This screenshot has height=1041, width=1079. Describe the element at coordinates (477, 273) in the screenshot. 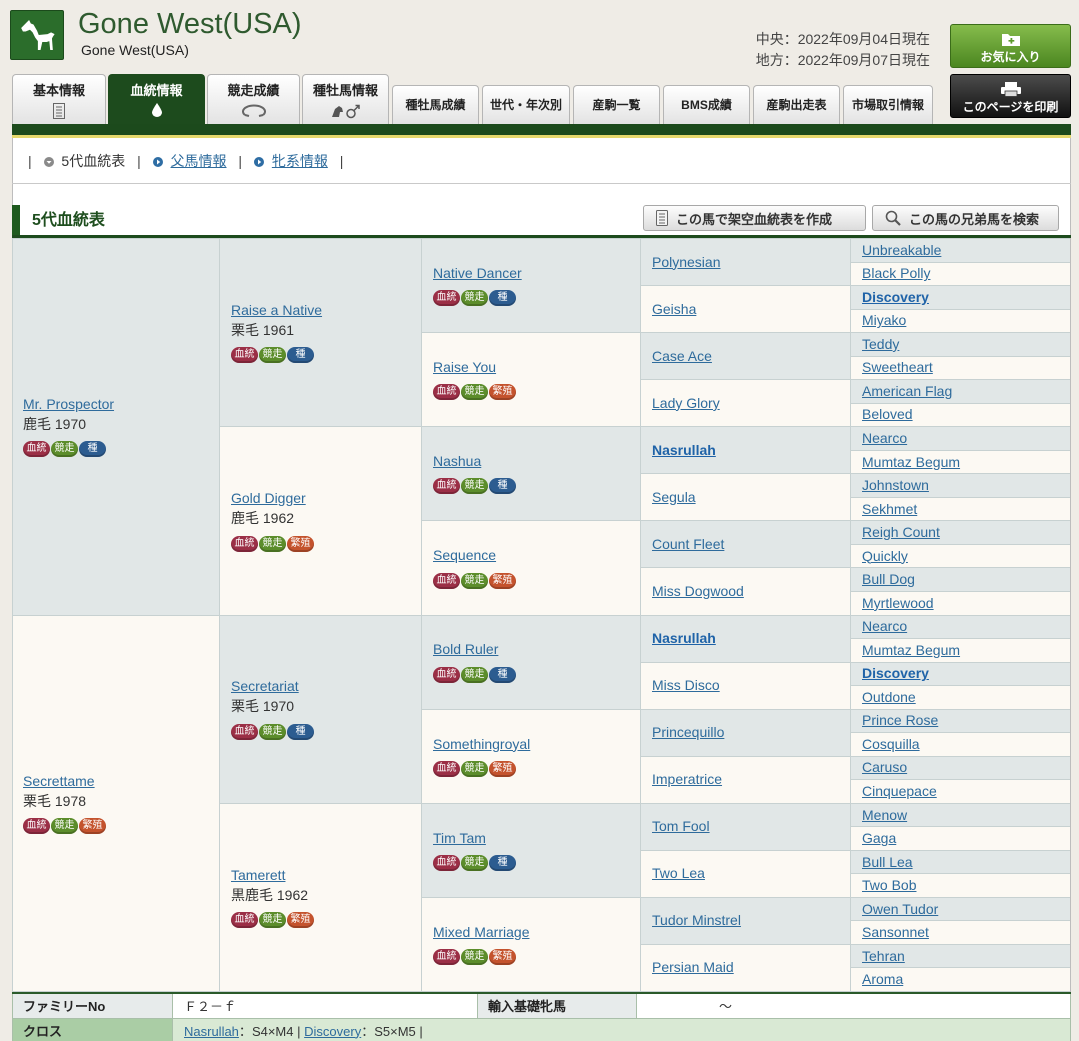

I see `horse-name-link: Native Dancer` at that location.